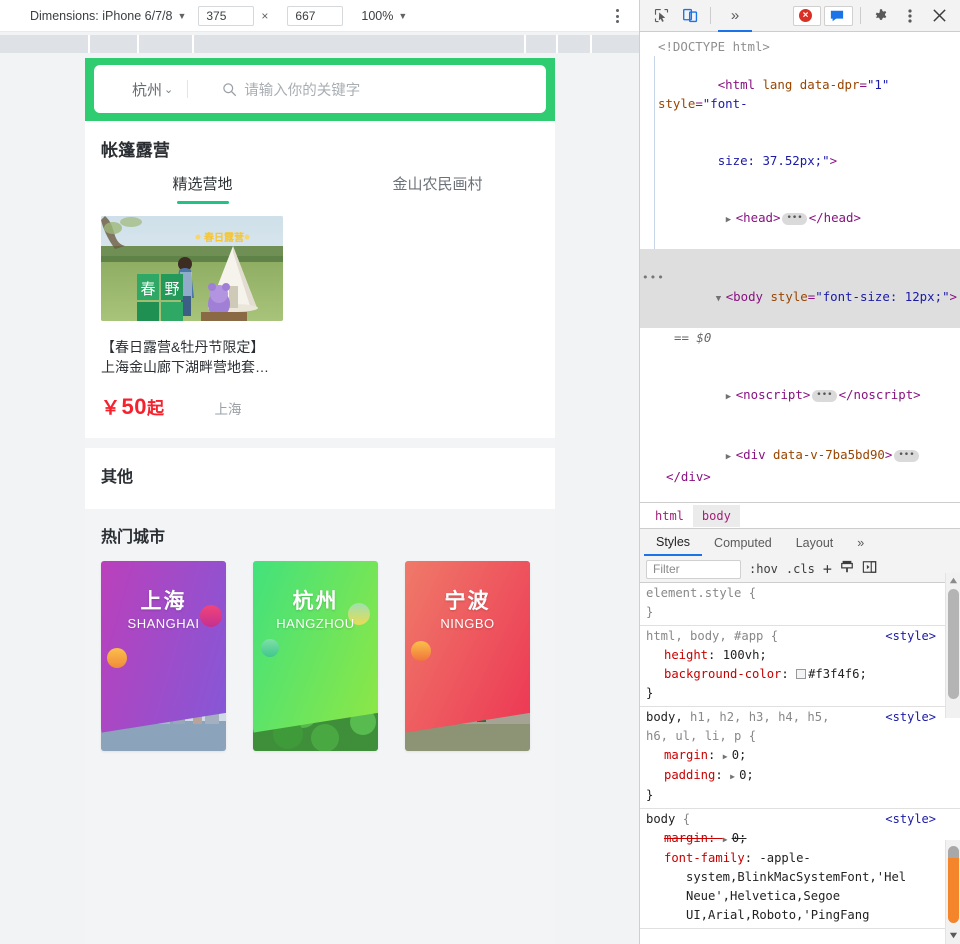  I want to click on declaration: background-color: #f3f4f6;, so click(800, 674).